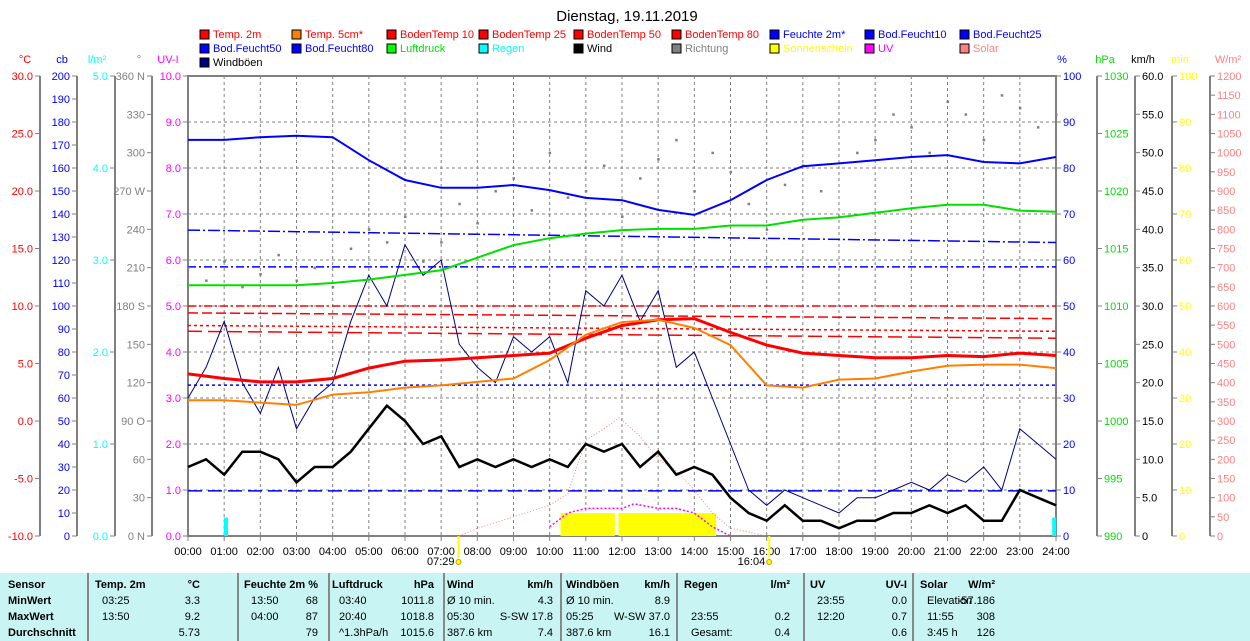 The width and height of the screenshot is (1250, 641). Describe the element at coordinates (20, 537) in the screenshot. I see `axis-tick-label: -10.0` at that location.